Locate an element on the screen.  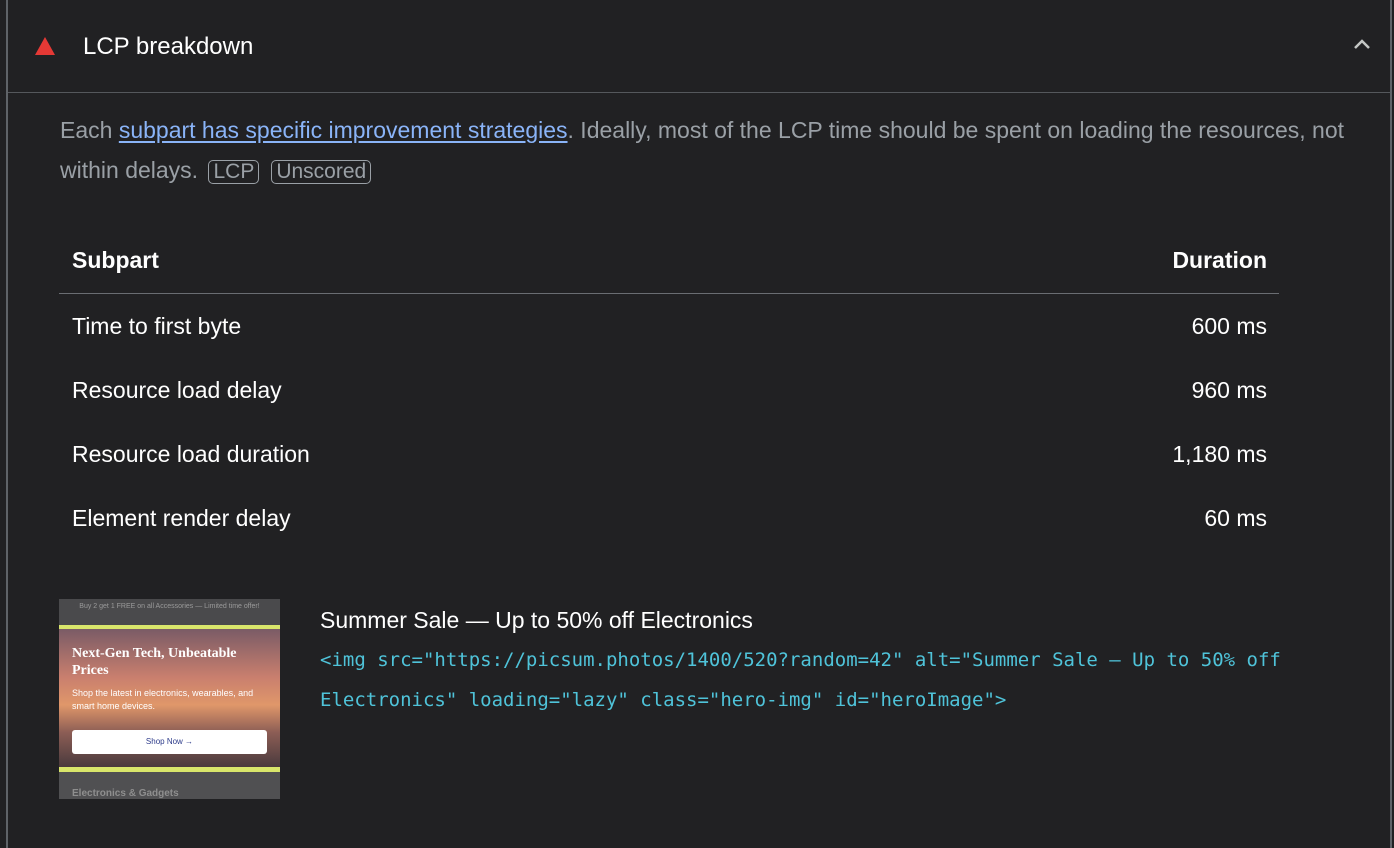
panel-left-border is located at coordinates (7, 424).